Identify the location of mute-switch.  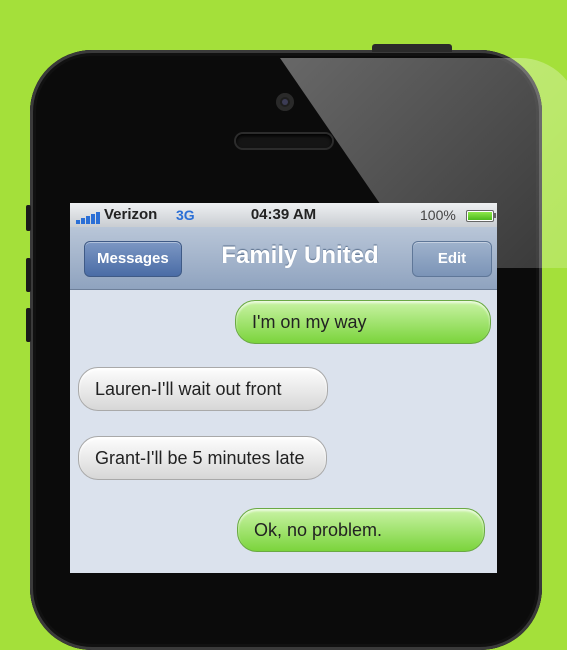
(28, 218).